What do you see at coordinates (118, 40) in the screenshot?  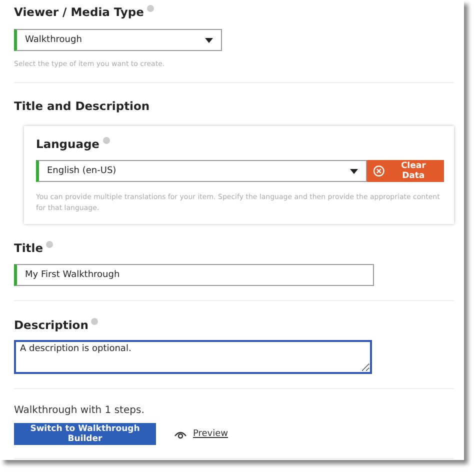 I see `media-type-dropdown: Walkthrough` at bounding box center [118, 40].